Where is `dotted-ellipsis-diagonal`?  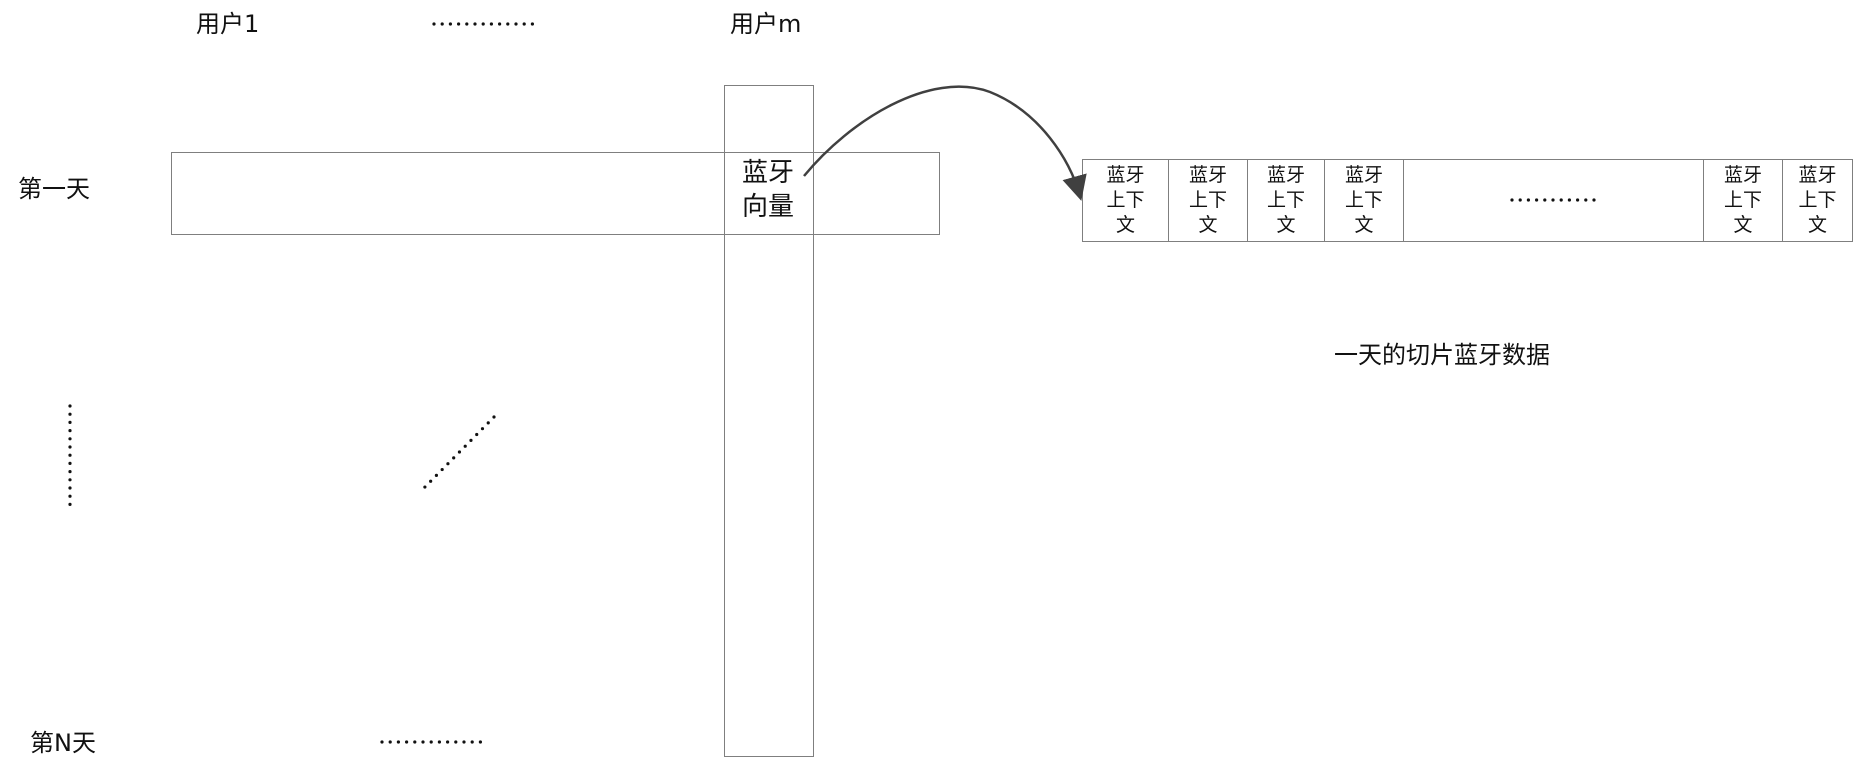
dotted-ellipsis-diagonal is located at coordinates (457, 454).